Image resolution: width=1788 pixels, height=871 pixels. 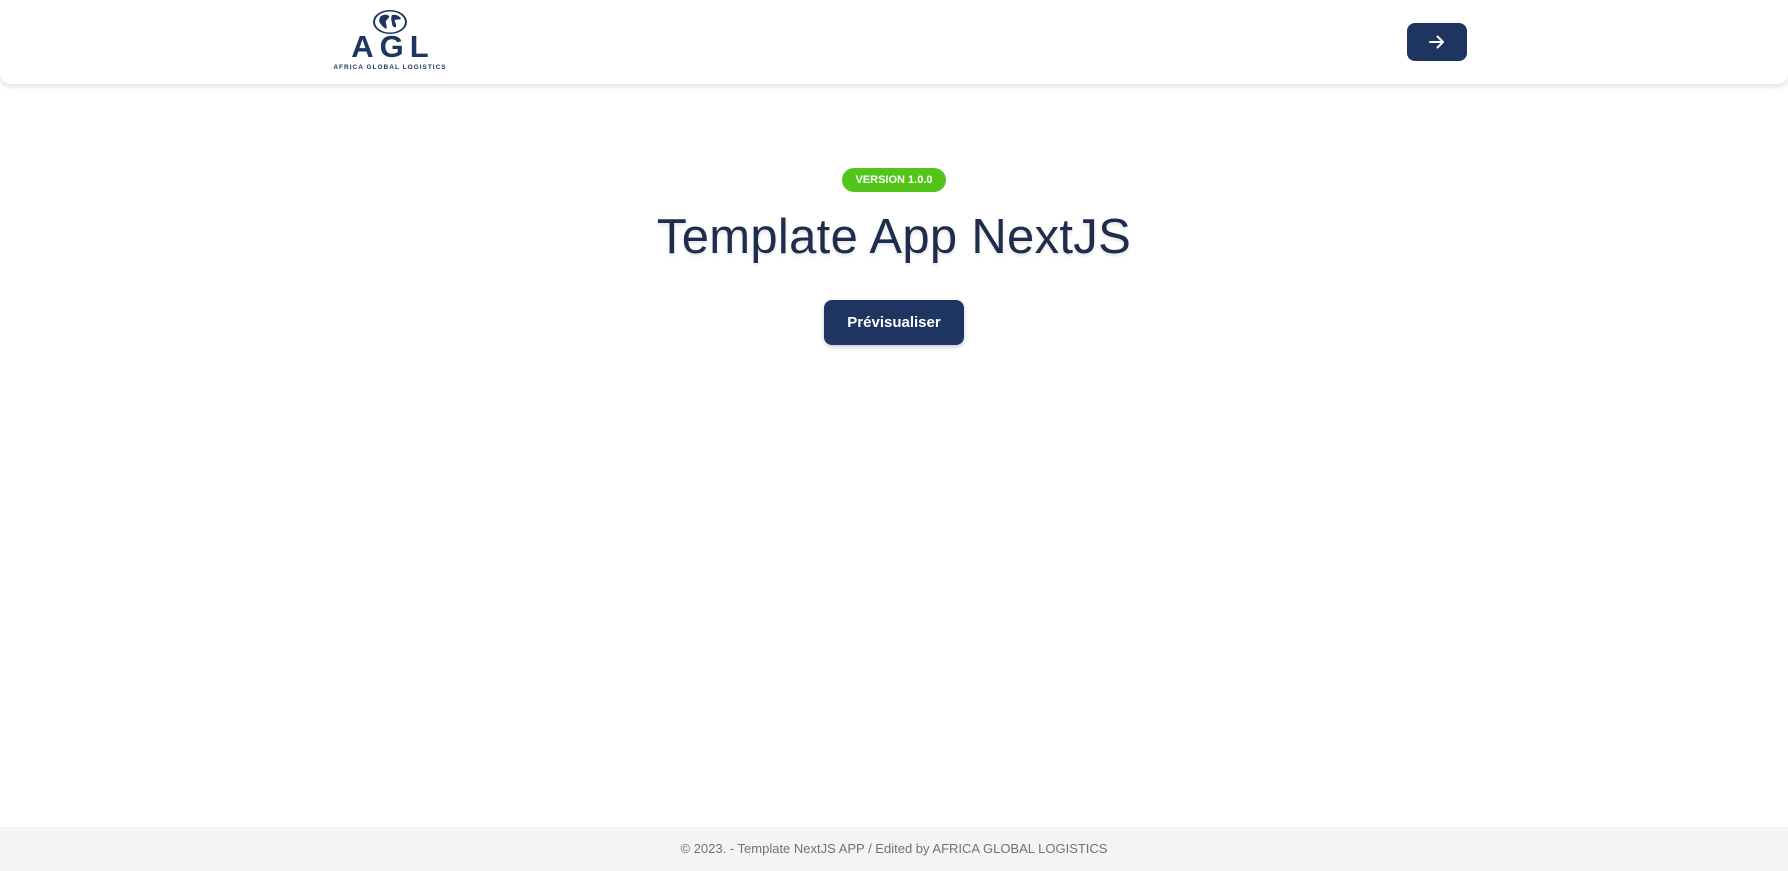 I want to click on logo-letters: AGL, so click(x=393, y=46).